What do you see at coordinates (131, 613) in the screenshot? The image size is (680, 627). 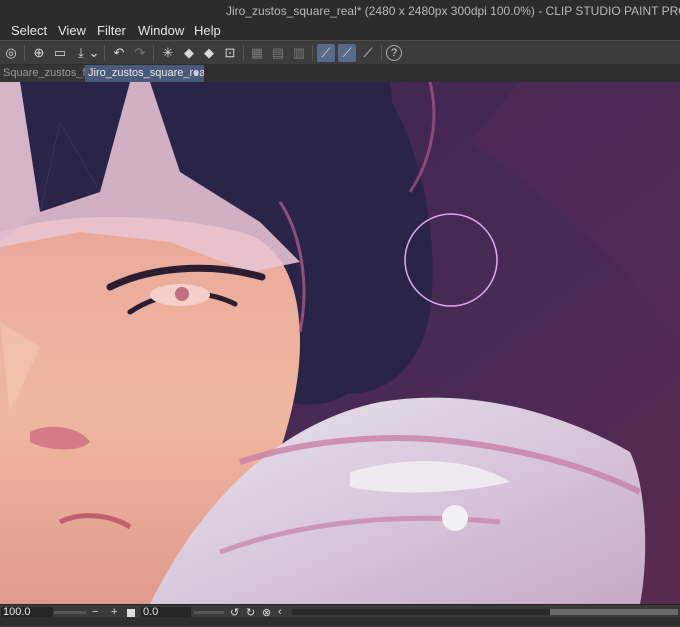 I see `fit-view-icon` at bounding box center [131, 613].